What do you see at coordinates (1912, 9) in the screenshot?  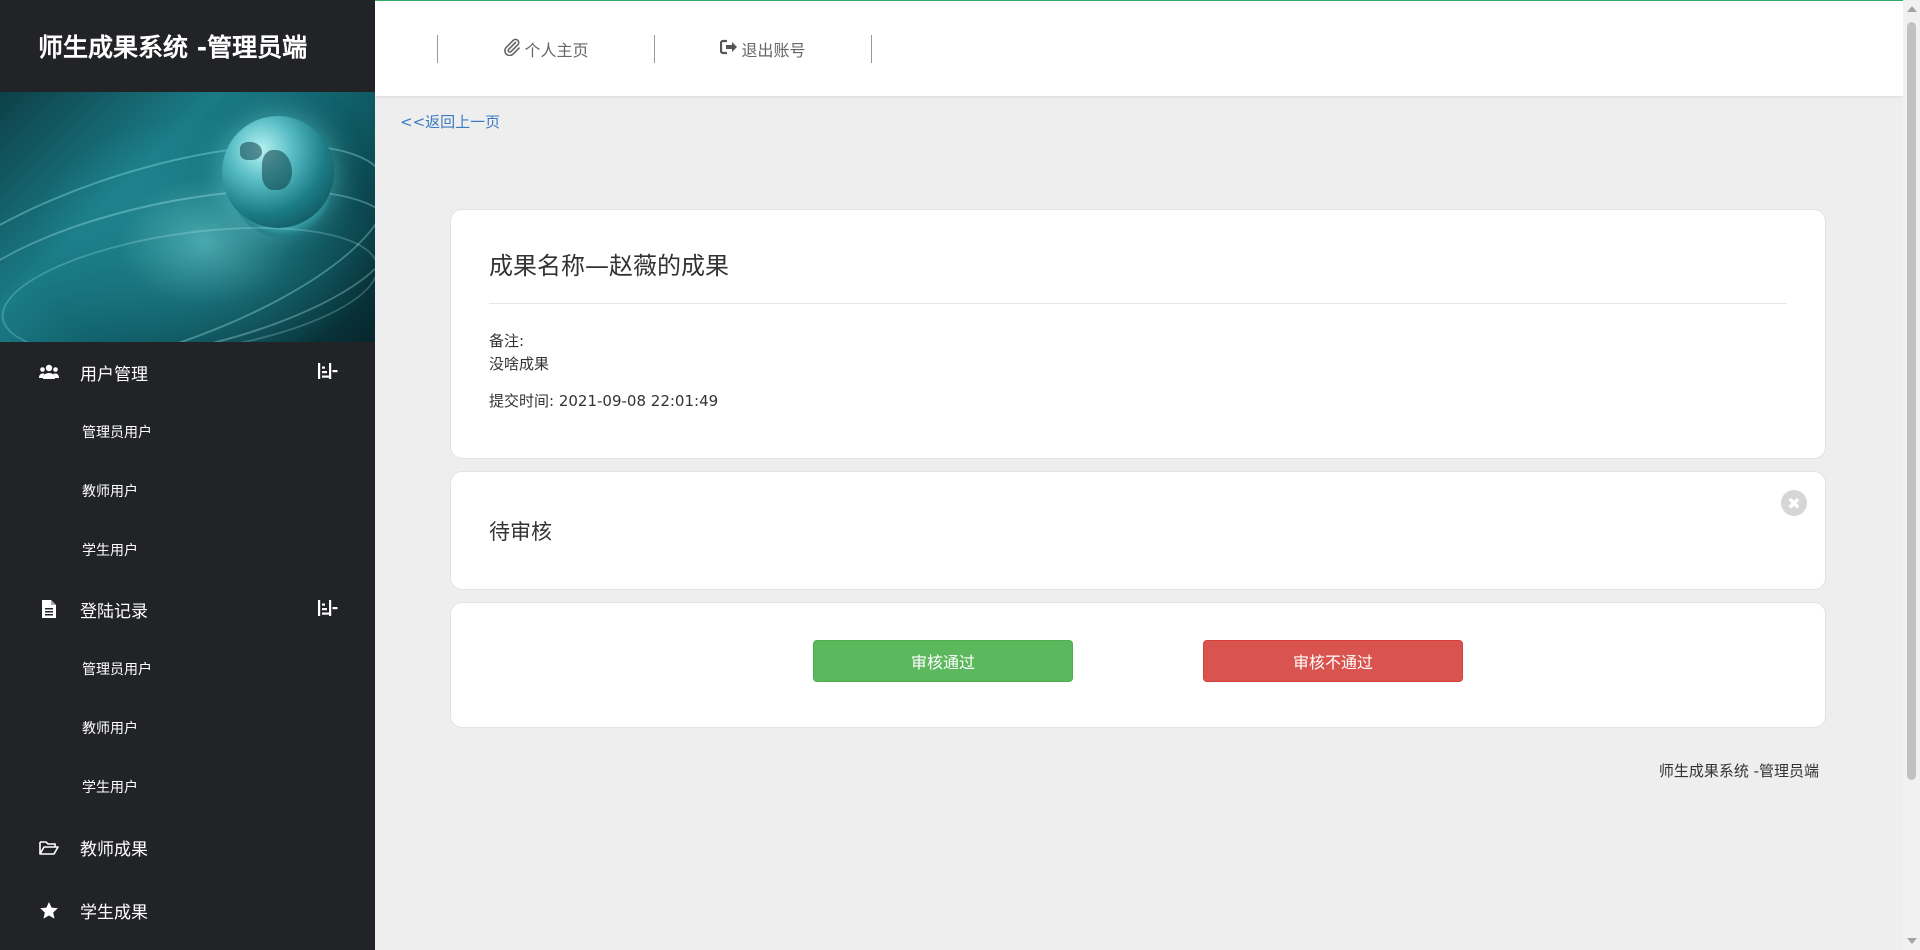 I see `scroll-up-arrow-icon` at bounding box center [1912, 9].